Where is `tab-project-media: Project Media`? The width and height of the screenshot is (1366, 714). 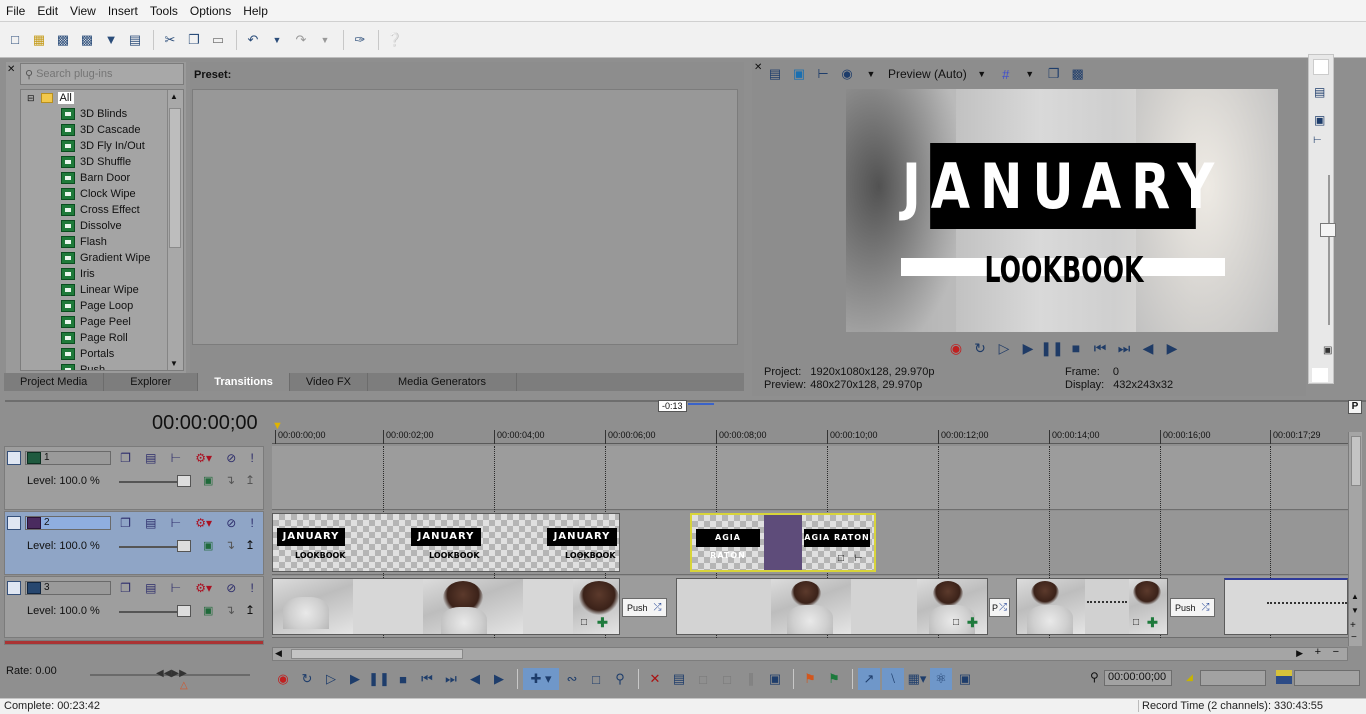
tab-project-media: Project Media is located at coordinates (54, 382).